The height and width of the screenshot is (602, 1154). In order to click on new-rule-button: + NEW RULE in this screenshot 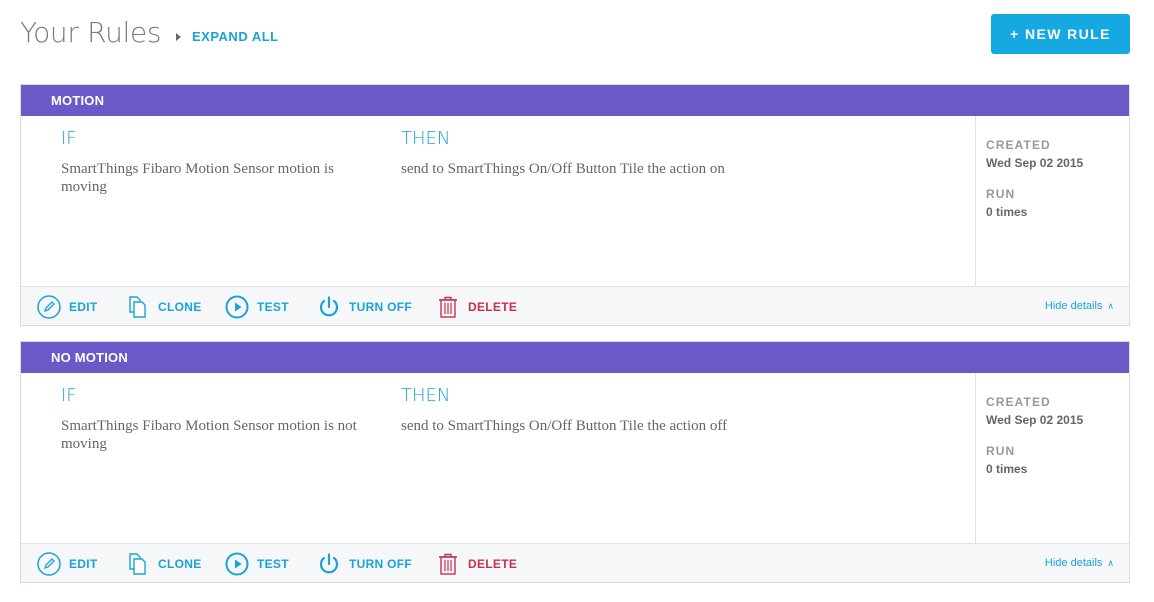, I will do `click(1060, 34)`.